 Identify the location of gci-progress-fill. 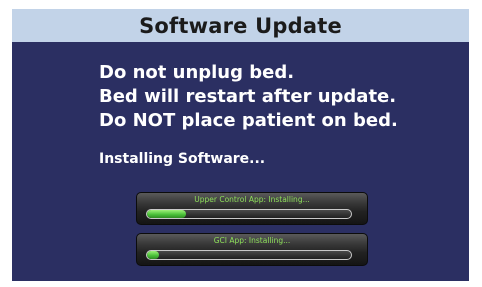
(153, 255).